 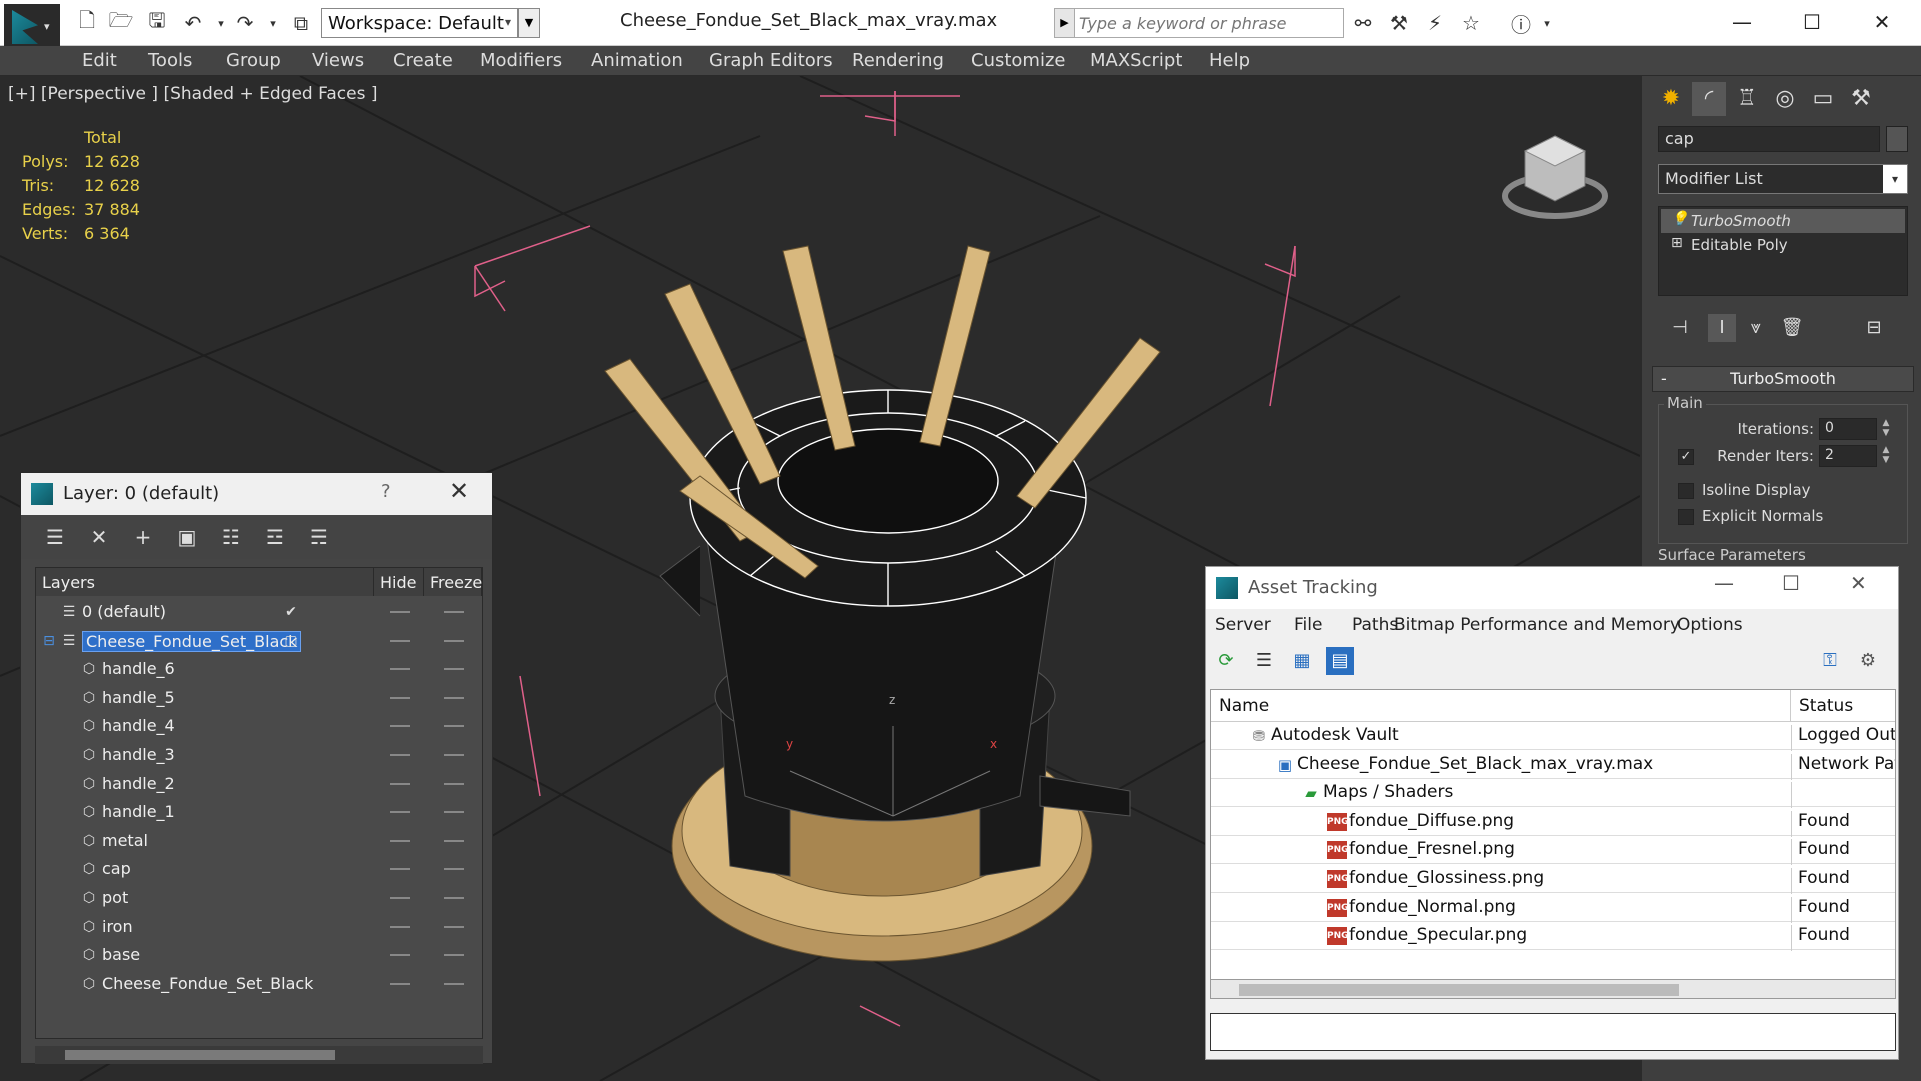 What do you see at coordinates (253, 60) in the screenshot?
I see `menu-group: Group` at bounding box center [253, 60].